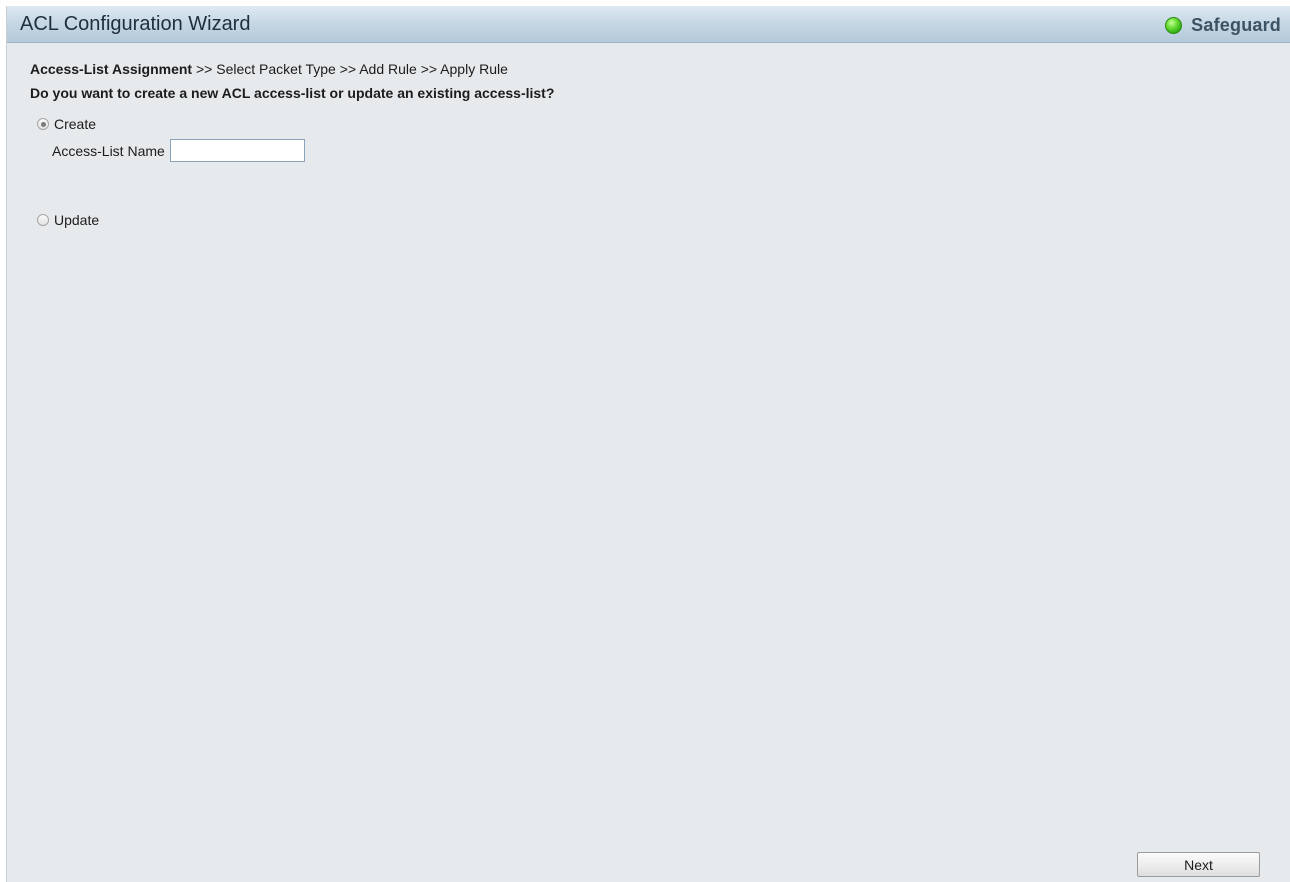  I want to click on access-list-name-row: Access-List Name, so click(178, 150).